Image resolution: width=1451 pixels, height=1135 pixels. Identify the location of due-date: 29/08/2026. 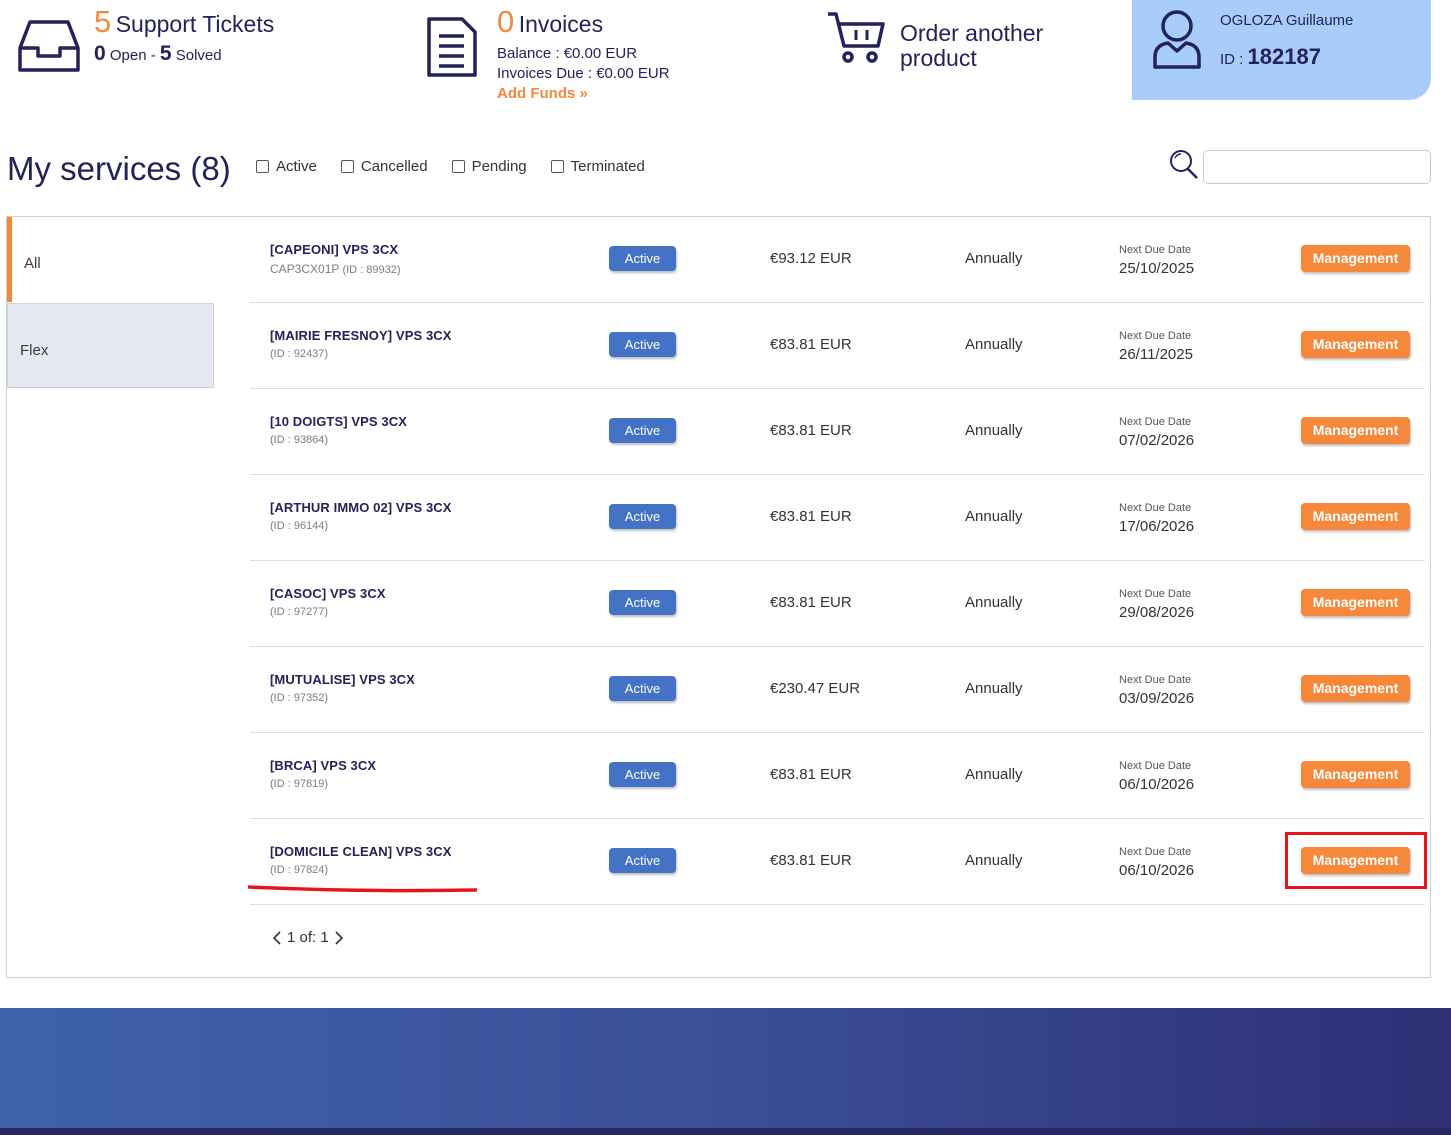
(1157, 612).